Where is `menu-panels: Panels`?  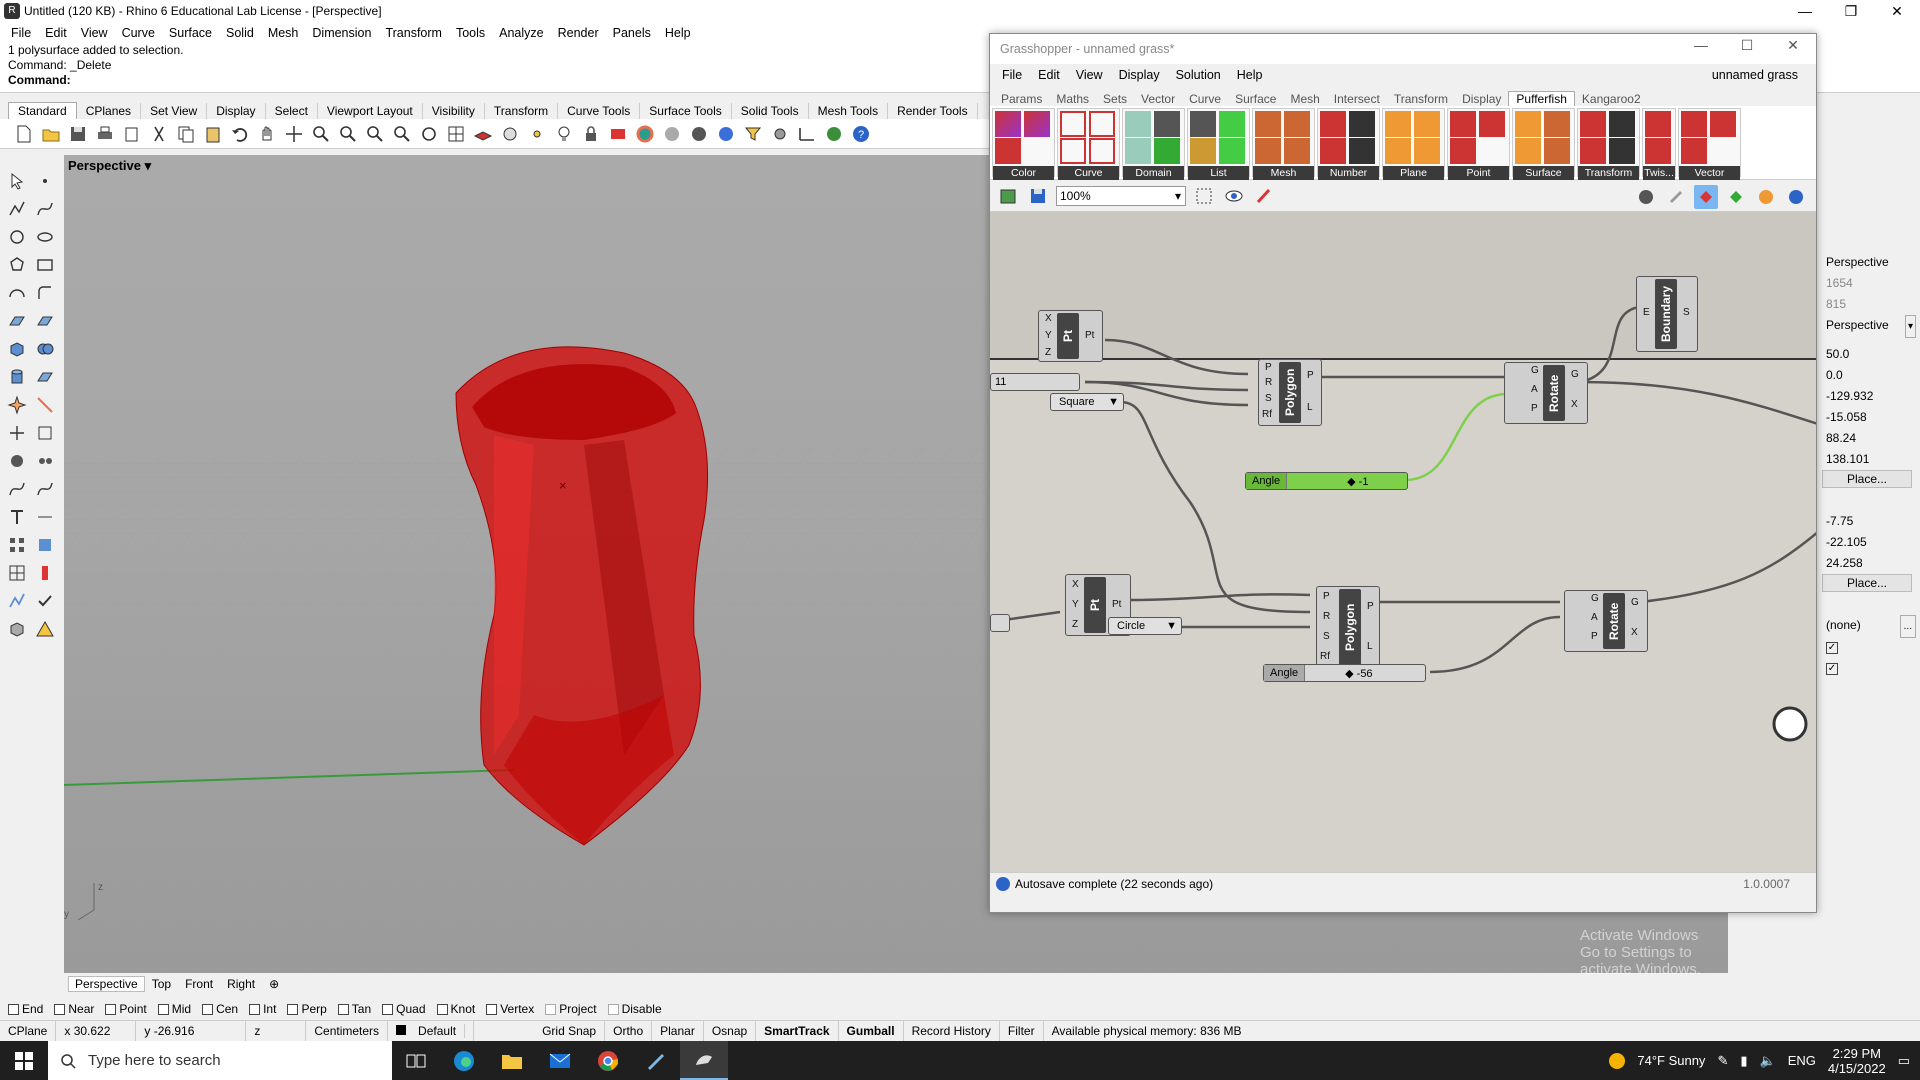
menu-panels: Panels is located at coordinates (632, 33).